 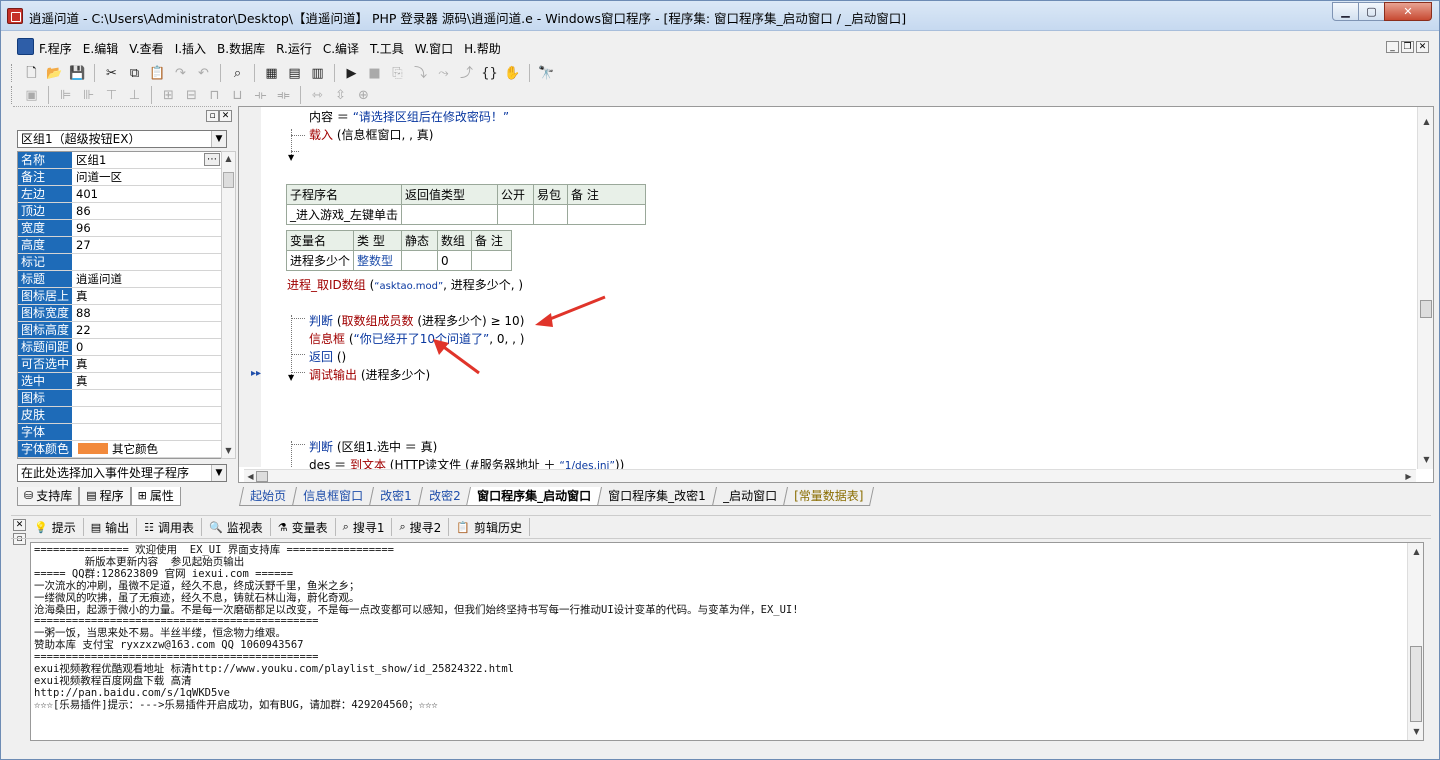 I want to click on save-icon: 💾, so click(x=77, y=73).